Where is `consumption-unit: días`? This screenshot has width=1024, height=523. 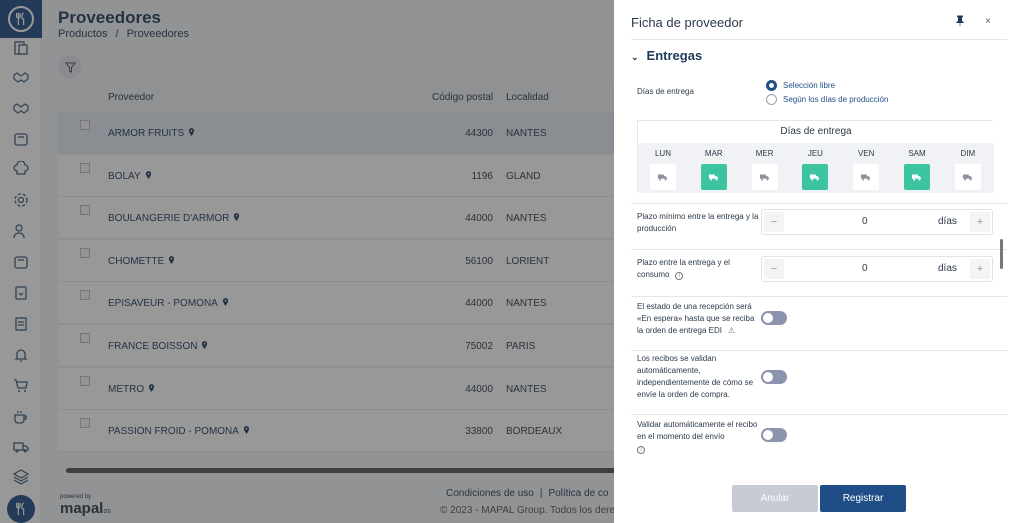 consumption-unit: días is located at coordinates (947, 268).